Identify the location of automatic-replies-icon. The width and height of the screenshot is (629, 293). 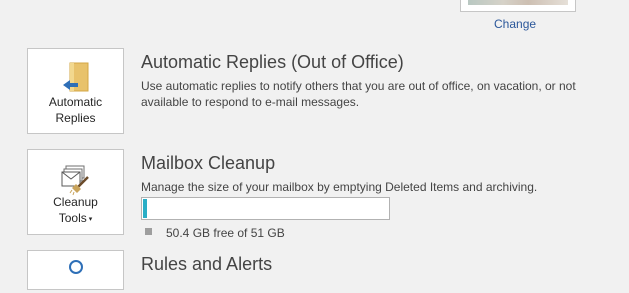
(75, 77).